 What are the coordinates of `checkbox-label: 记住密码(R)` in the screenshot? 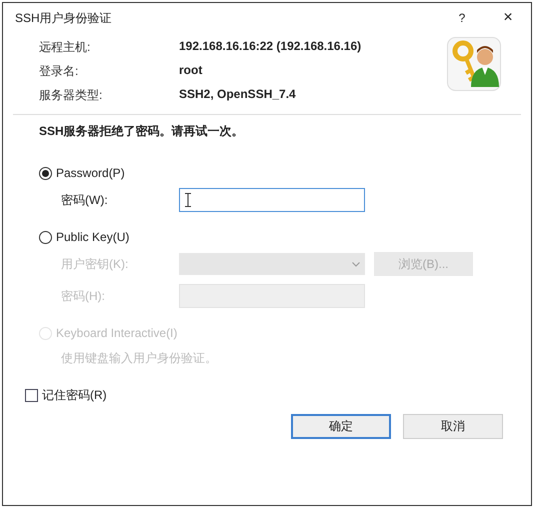 It's located at (74, 395).